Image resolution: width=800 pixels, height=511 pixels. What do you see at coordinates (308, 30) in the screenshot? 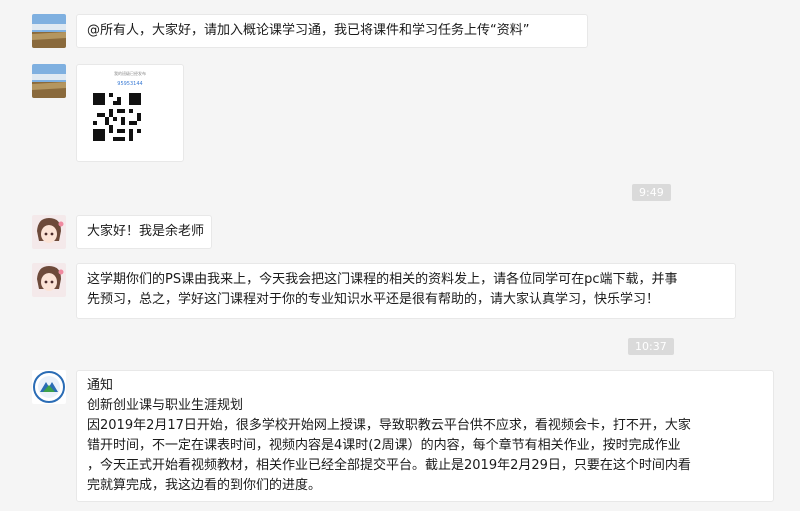
I see `message-text: @所有人，大家好，请加入概论课学习通，我已将课件和学习任务上传“资料”` at bounding box center [308, 30].